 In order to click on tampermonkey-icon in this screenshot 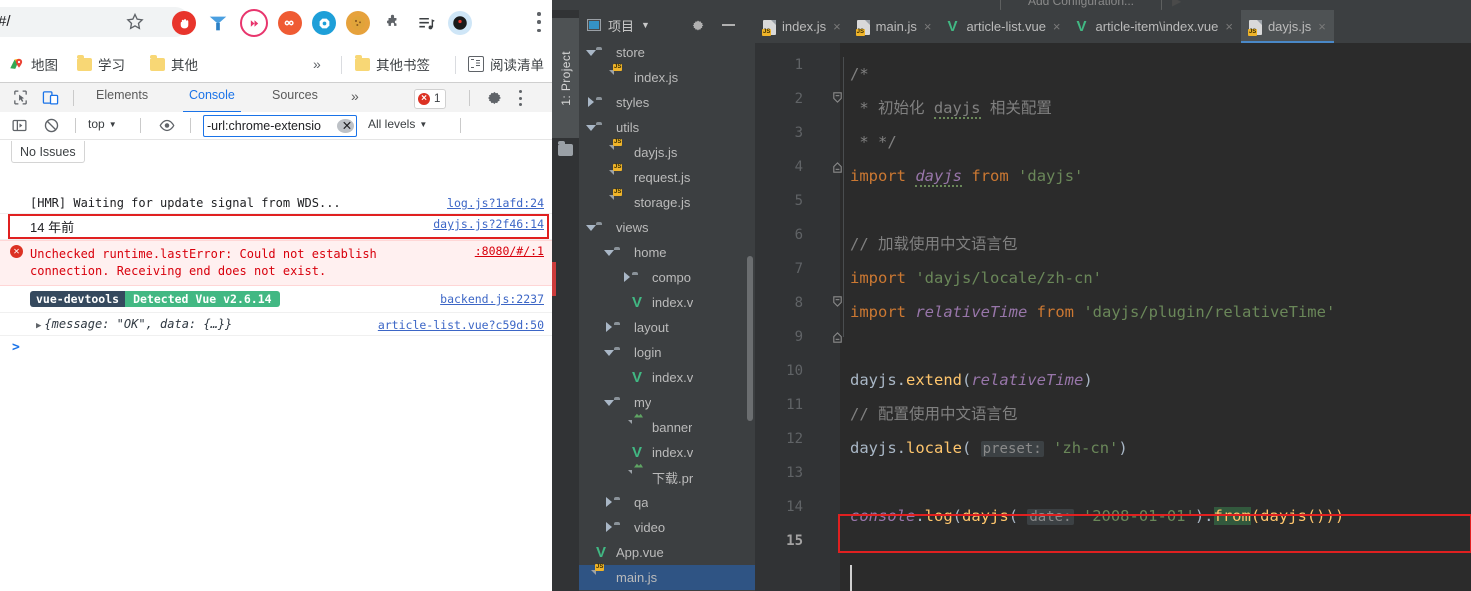, I will do `click(218, 23)`.